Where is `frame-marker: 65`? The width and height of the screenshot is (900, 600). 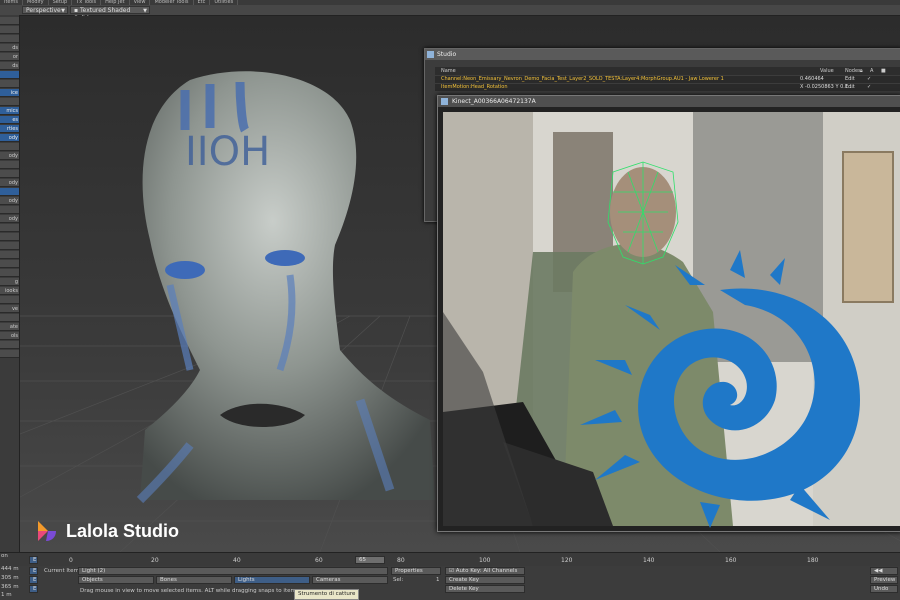
frame-marker: 65 is located at coordinates (370, 560).